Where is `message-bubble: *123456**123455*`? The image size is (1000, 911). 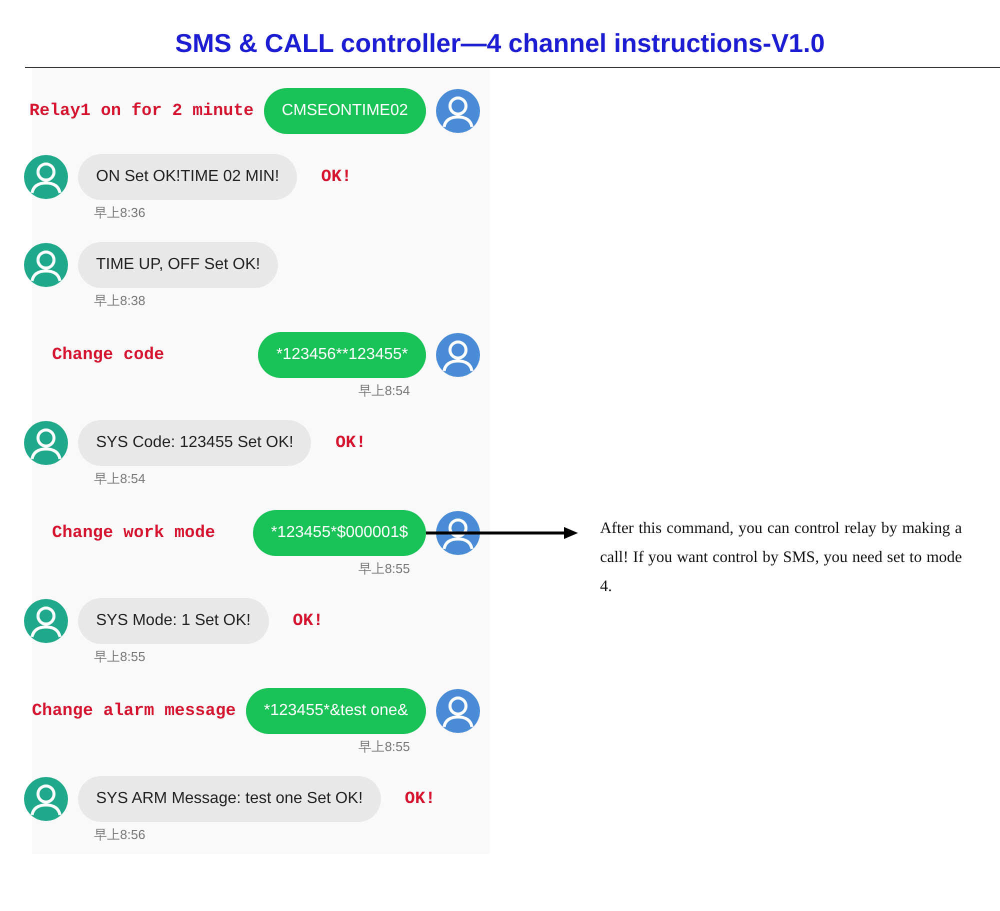
message-bubble: *123456**123455* is located at coordinates (342, 355).